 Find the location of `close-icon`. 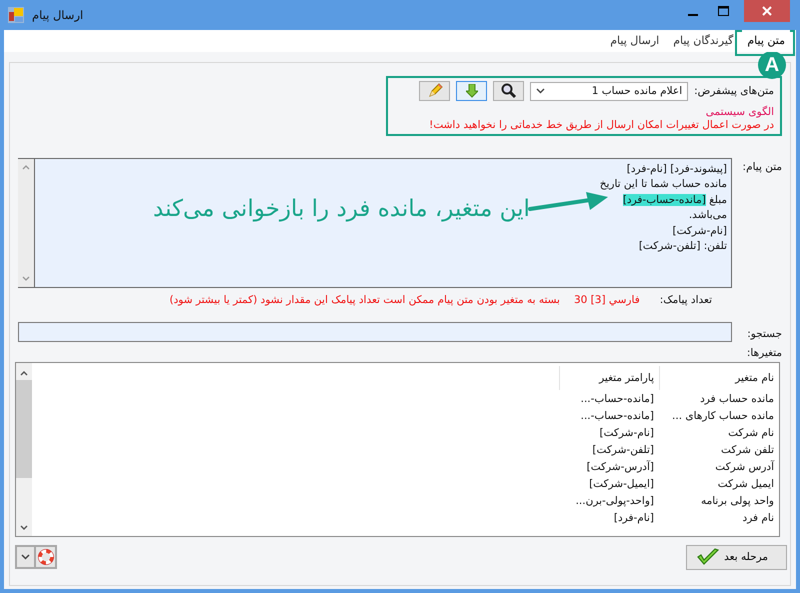

close-icon is located at coordinates (767, 11).